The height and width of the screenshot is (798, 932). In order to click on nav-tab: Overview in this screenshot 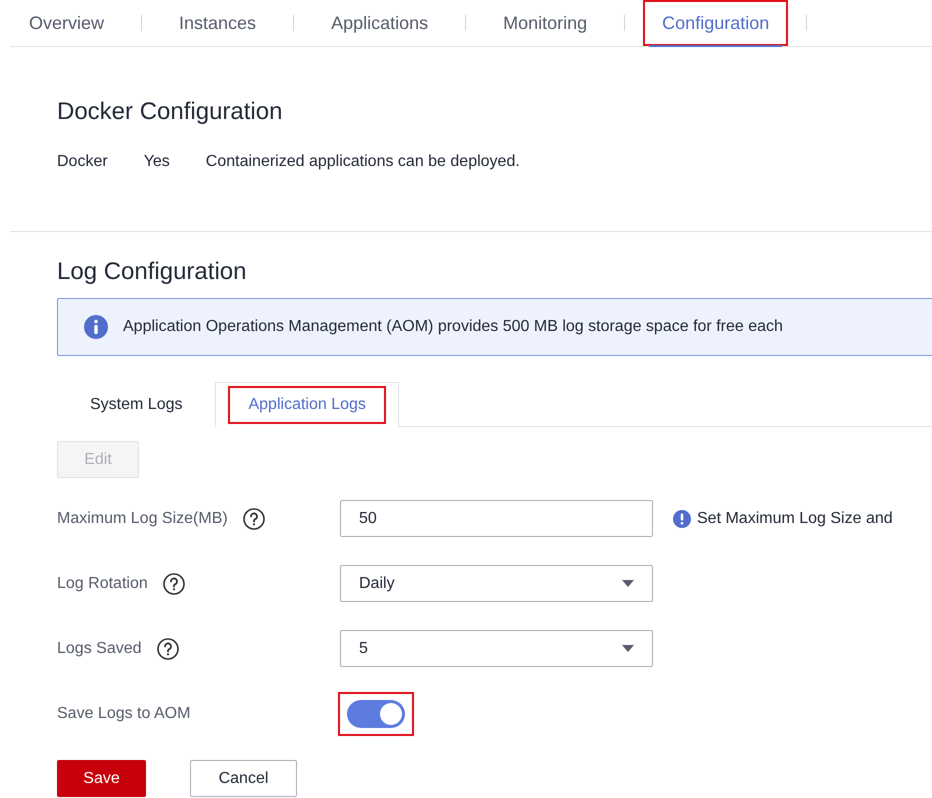, I will do `click(67, 23)`.